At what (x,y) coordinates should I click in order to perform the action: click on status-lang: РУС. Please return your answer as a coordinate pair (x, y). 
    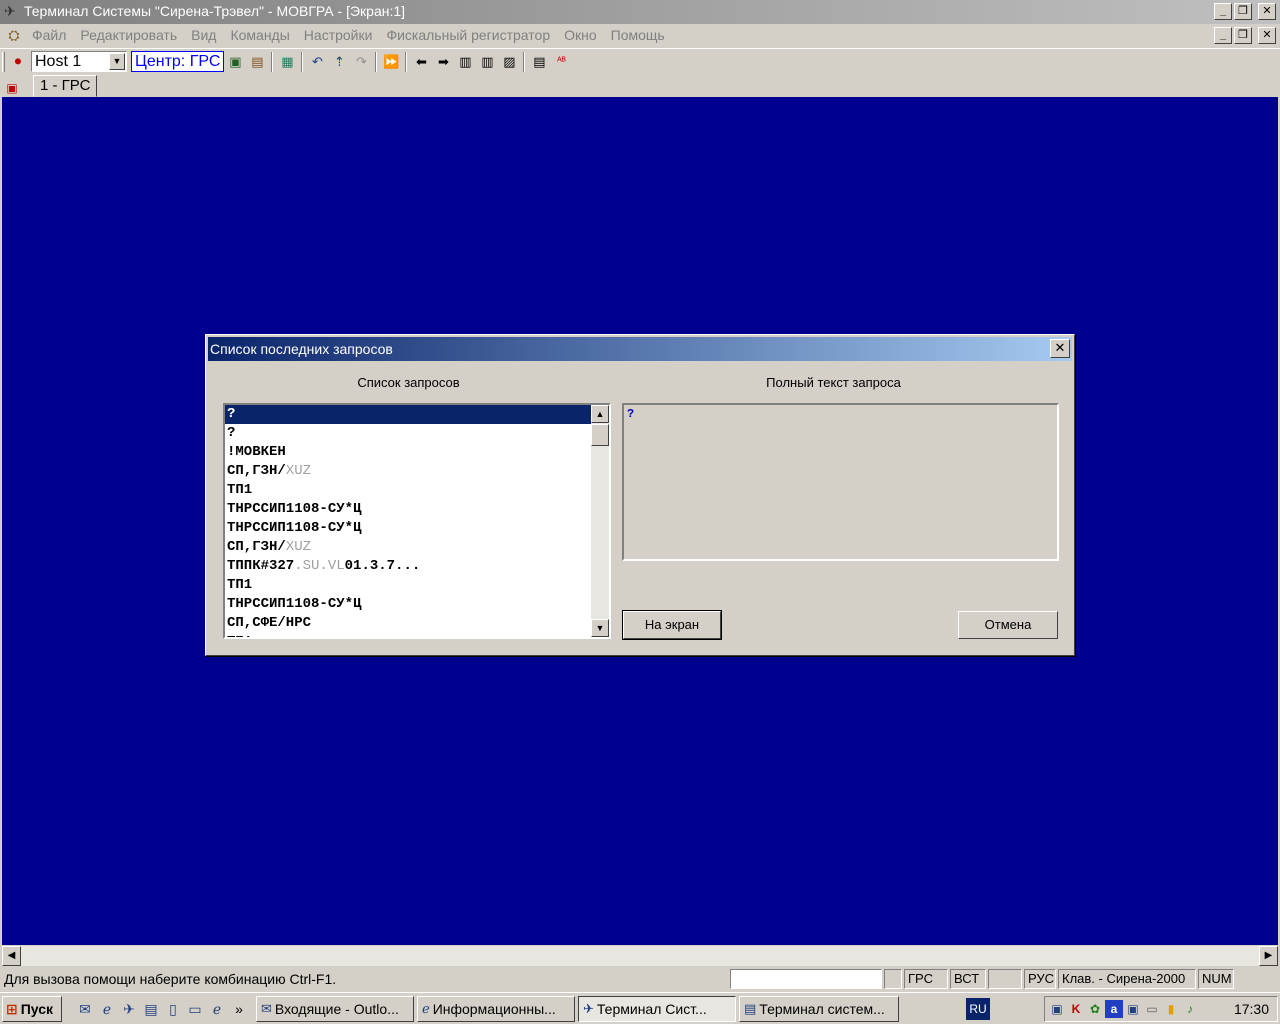
    Looking at the image, I should click on (1040, 979).